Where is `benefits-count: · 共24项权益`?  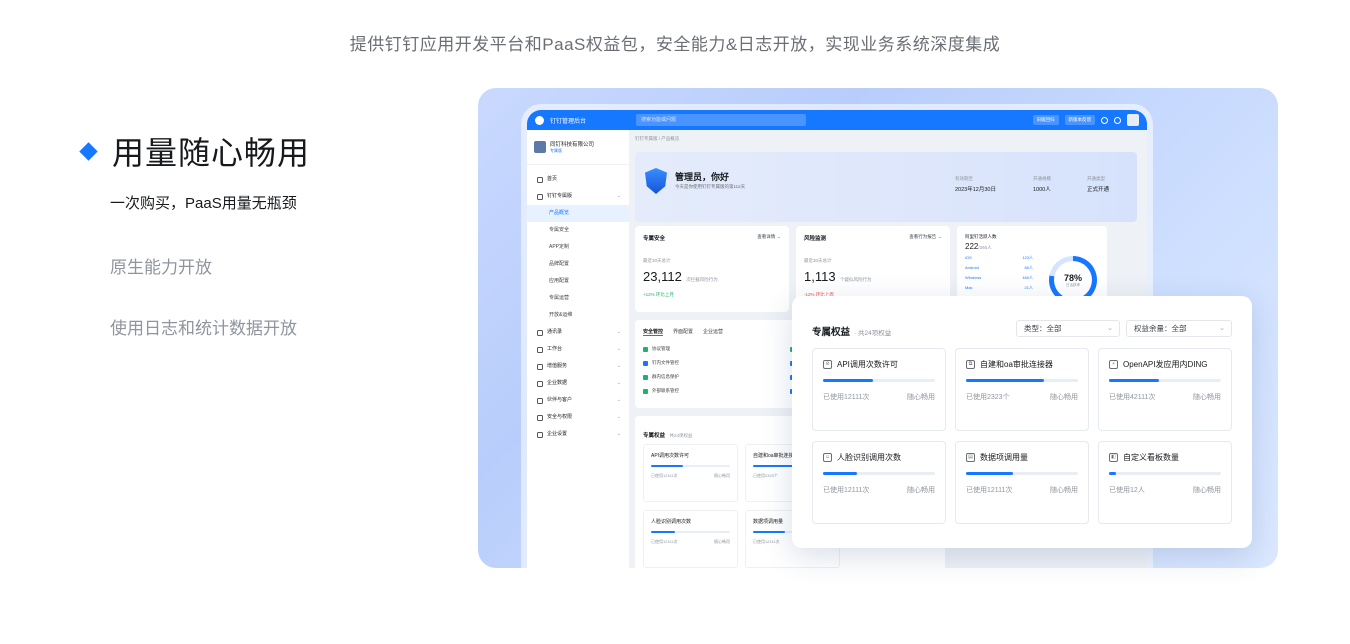
benefits-count: · 共24项权益 is located at coordinates (873, 333).